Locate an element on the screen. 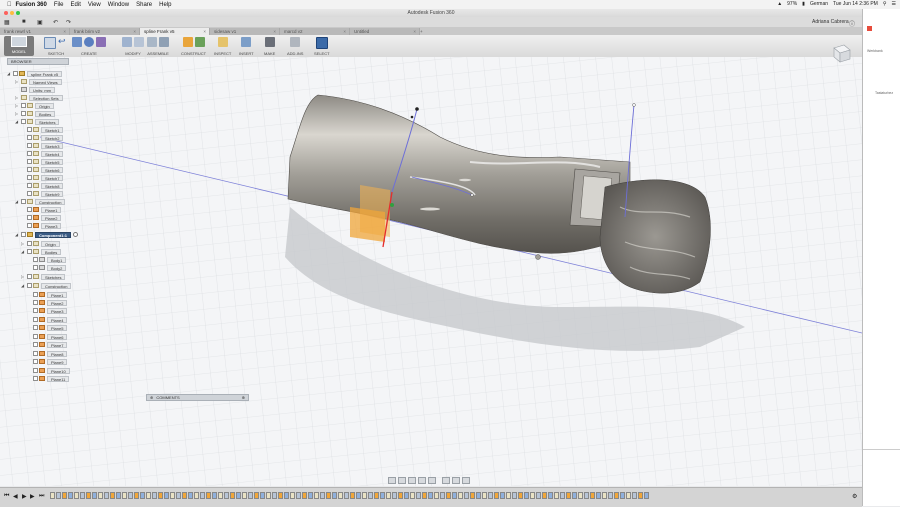 The image size is (900, 507). minimize-window-button is located at coordinates (12, 13).